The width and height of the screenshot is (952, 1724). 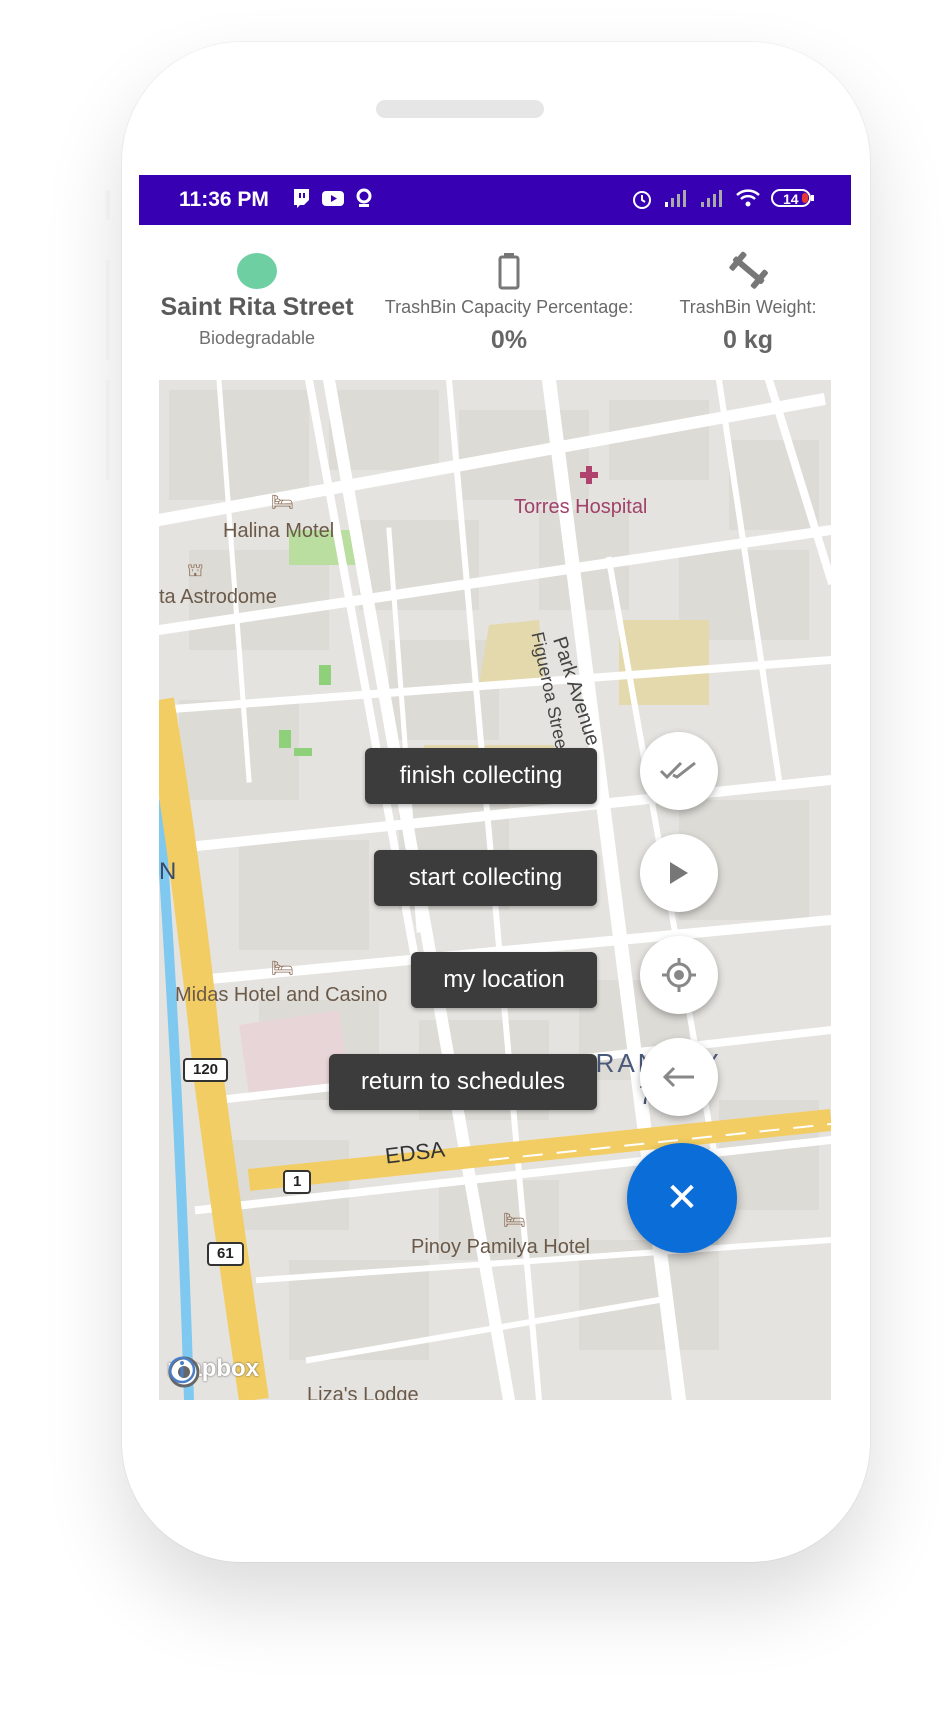 I want to click on finish-collecting-label: finish collecting, so click(x=481, y=776).